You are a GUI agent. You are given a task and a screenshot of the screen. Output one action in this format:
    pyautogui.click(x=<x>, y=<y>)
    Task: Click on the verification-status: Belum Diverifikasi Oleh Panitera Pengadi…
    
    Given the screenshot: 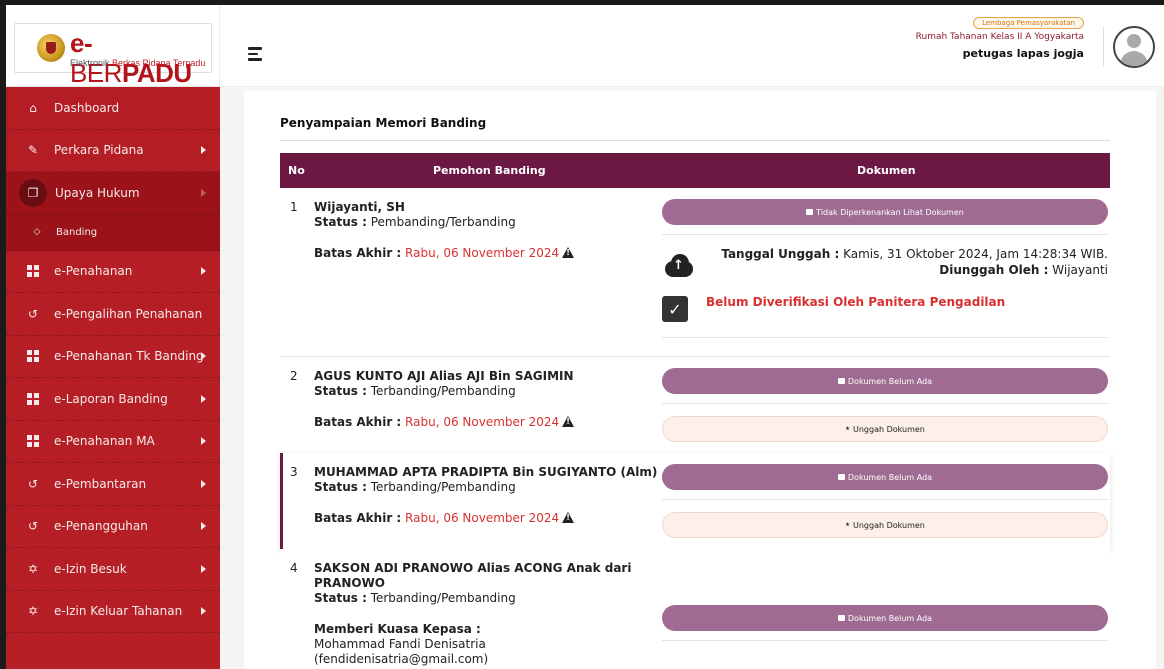 What is the action you would take?
    pyautogui.click(x=856, y=302)
    